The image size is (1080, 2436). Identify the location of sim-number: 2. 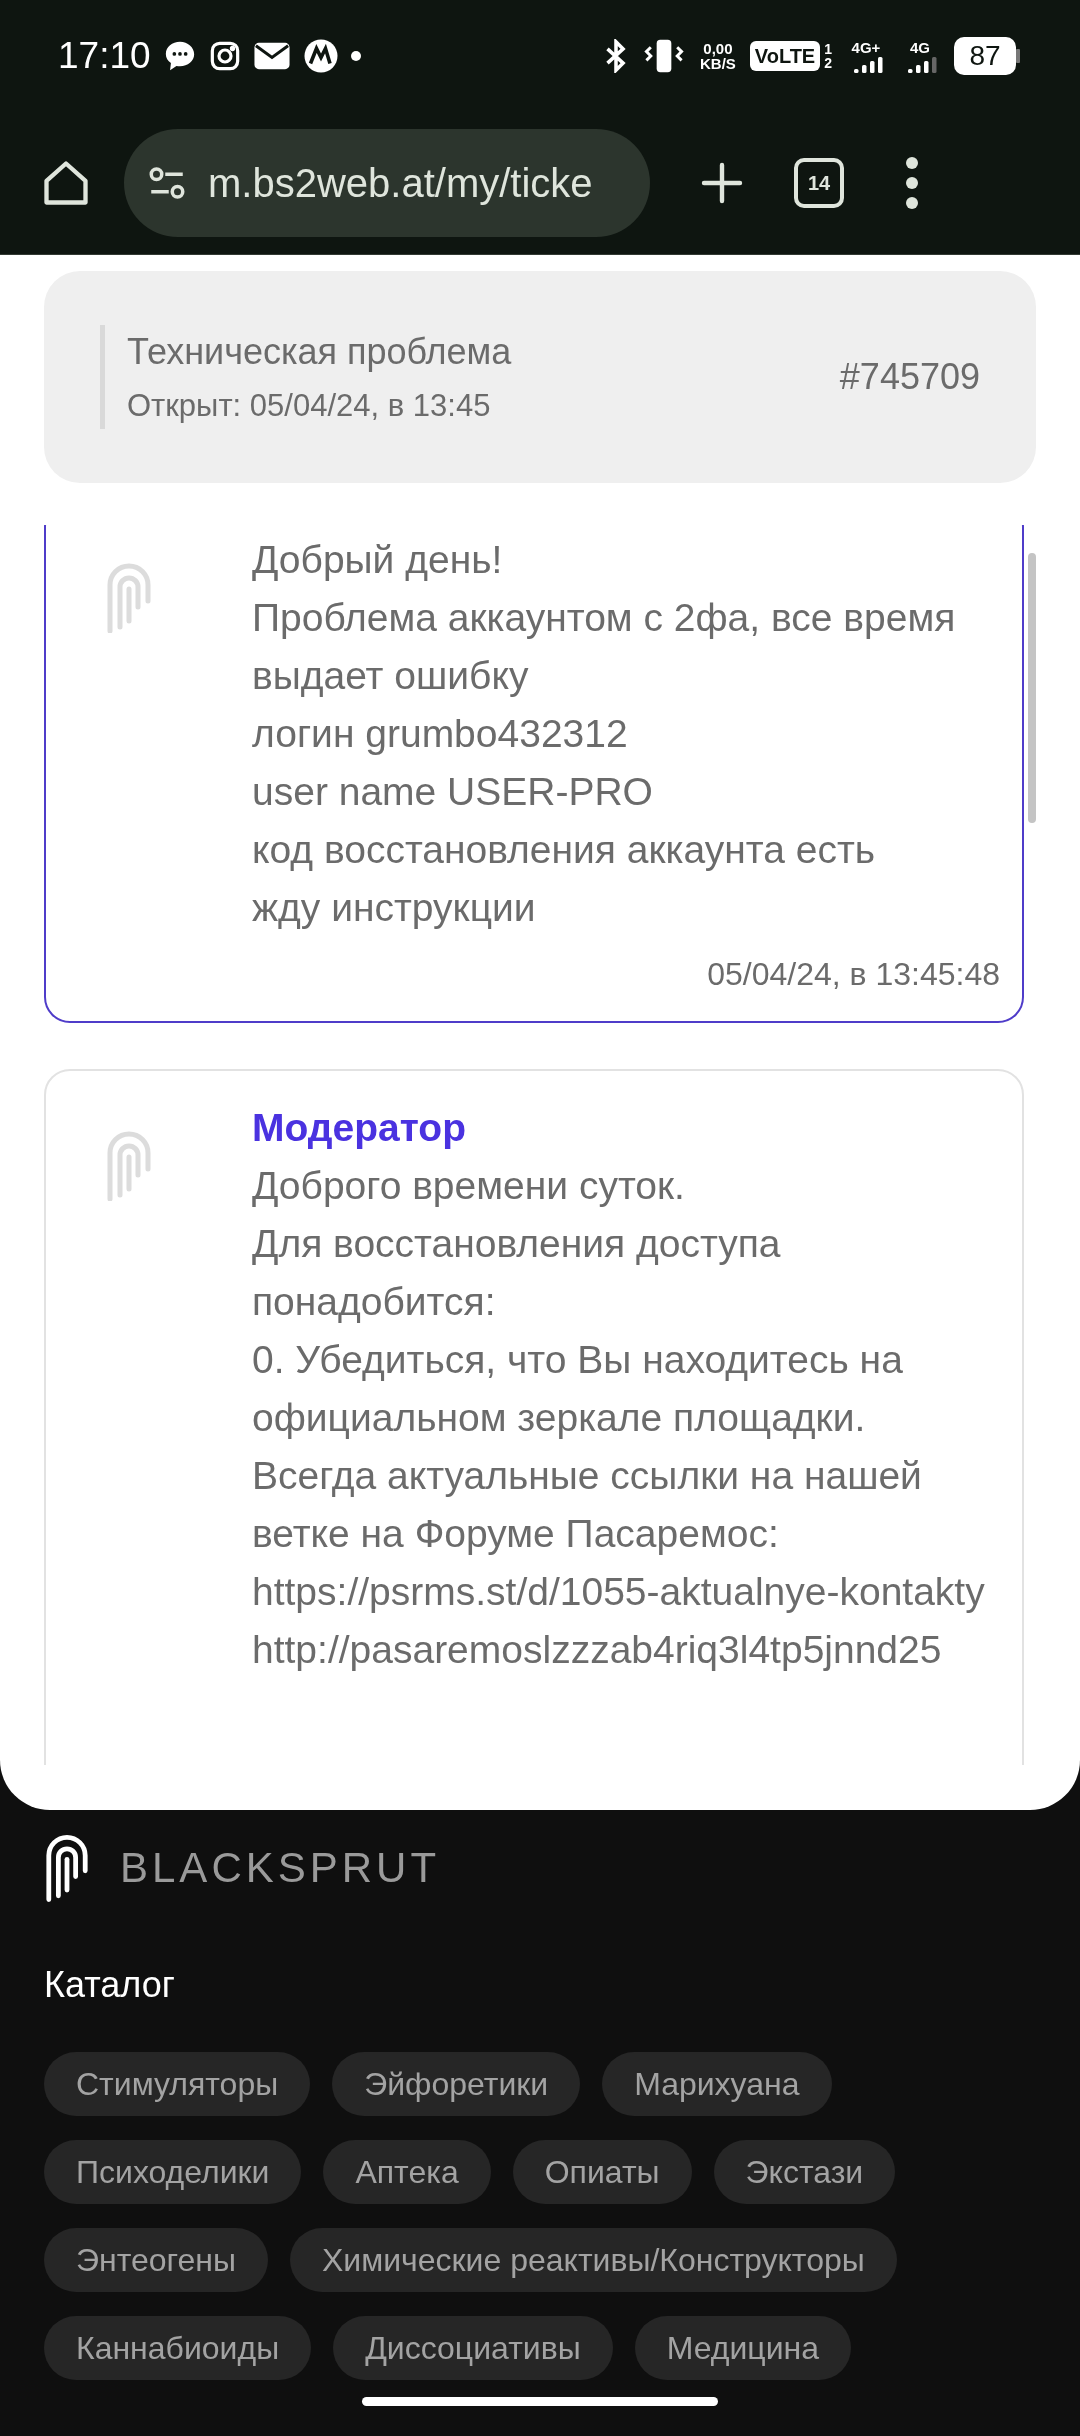
(828, 63).